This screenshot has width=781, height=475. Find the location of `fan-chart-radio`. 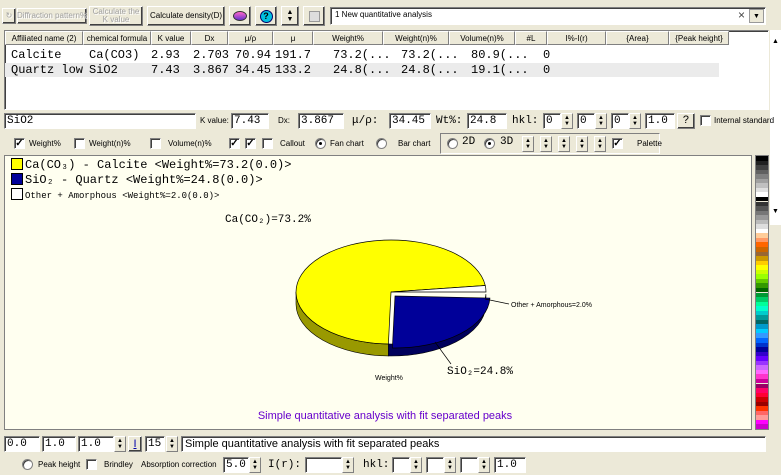

fan-chart-radio is located at coordinates (320, 143).